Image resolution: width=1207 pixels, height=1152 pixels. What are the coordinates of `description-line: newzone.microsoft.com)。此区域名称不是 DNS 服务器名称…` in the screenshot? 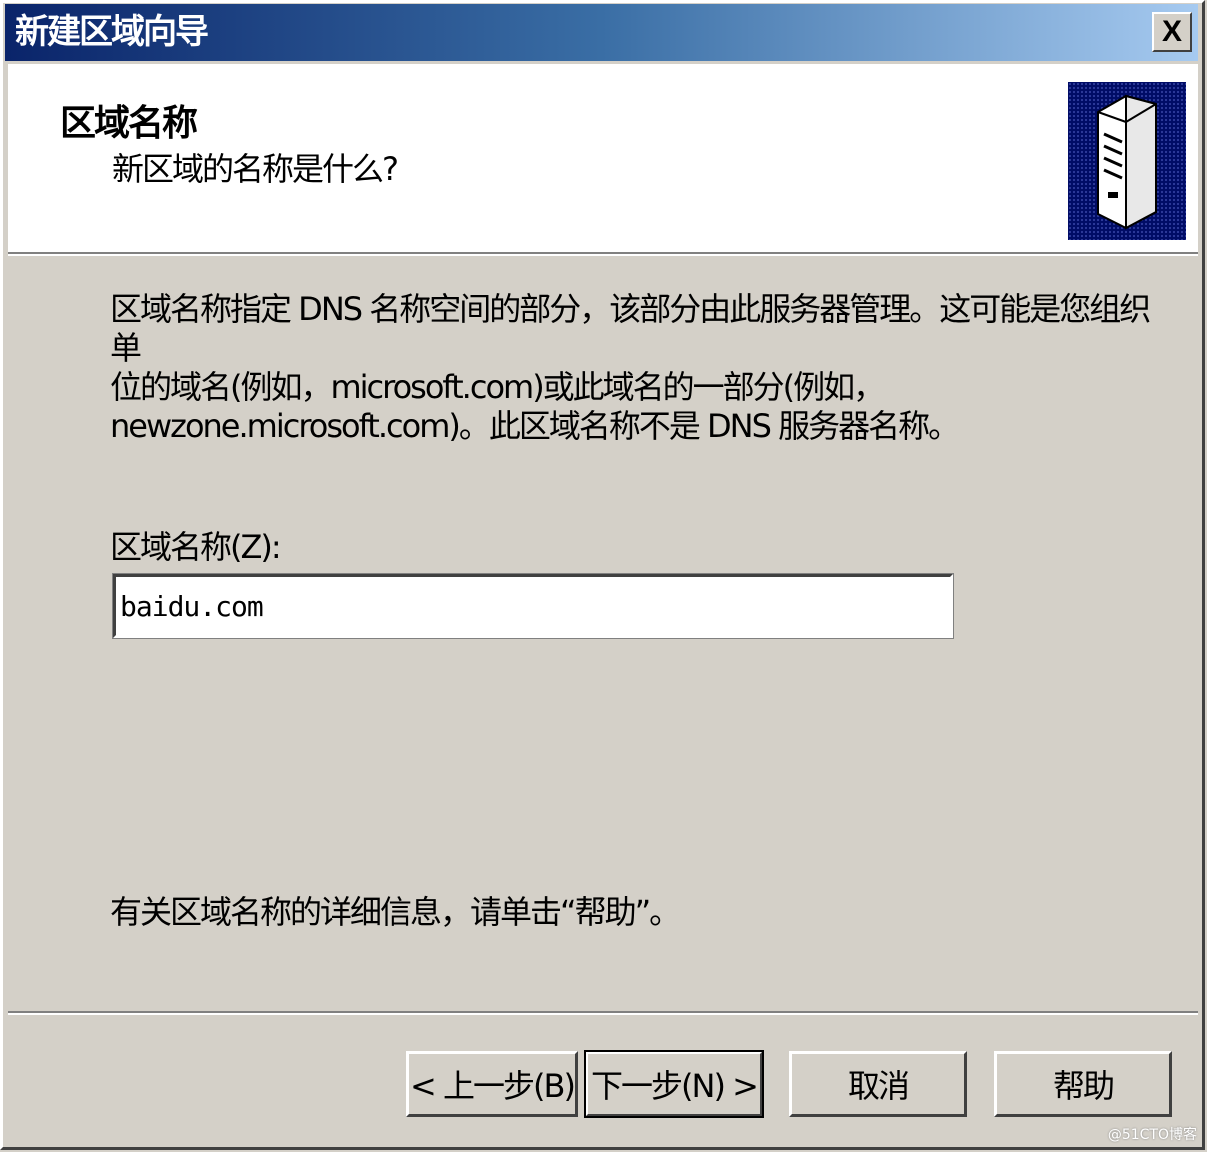 It's located at (535, 426).